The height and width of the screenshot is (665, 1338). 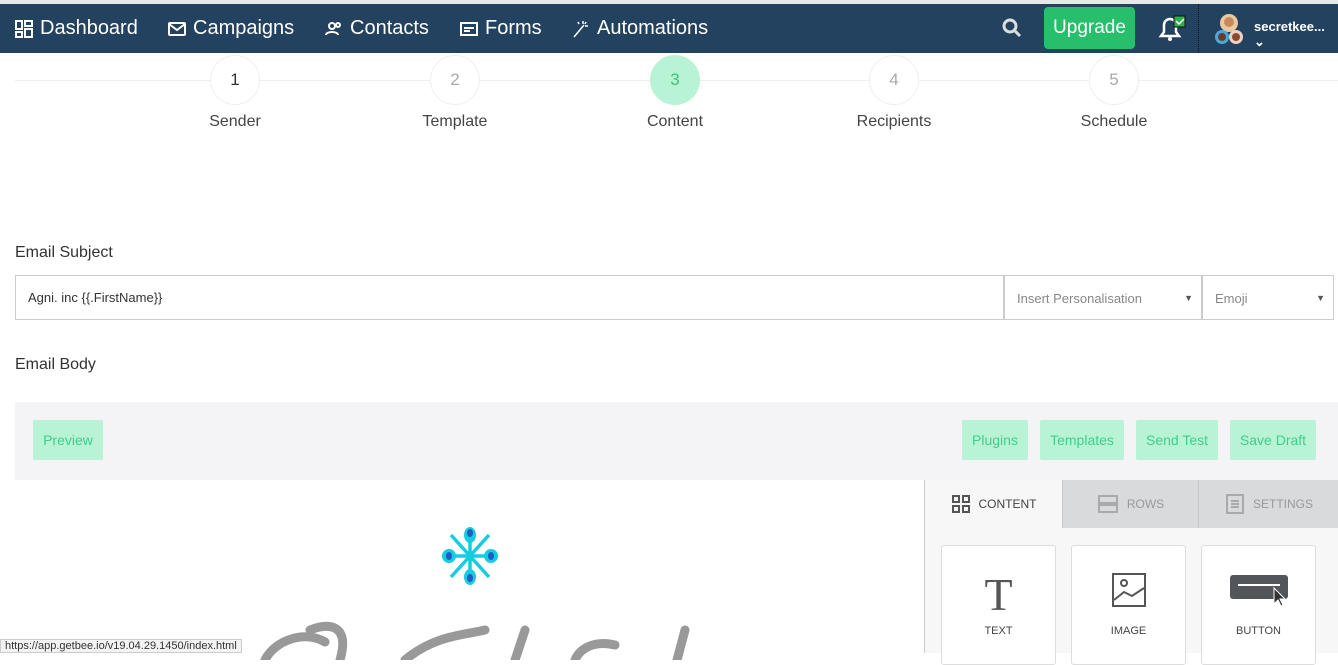 I want to click on step-content: 3 Content, so click(x=675, y=93).